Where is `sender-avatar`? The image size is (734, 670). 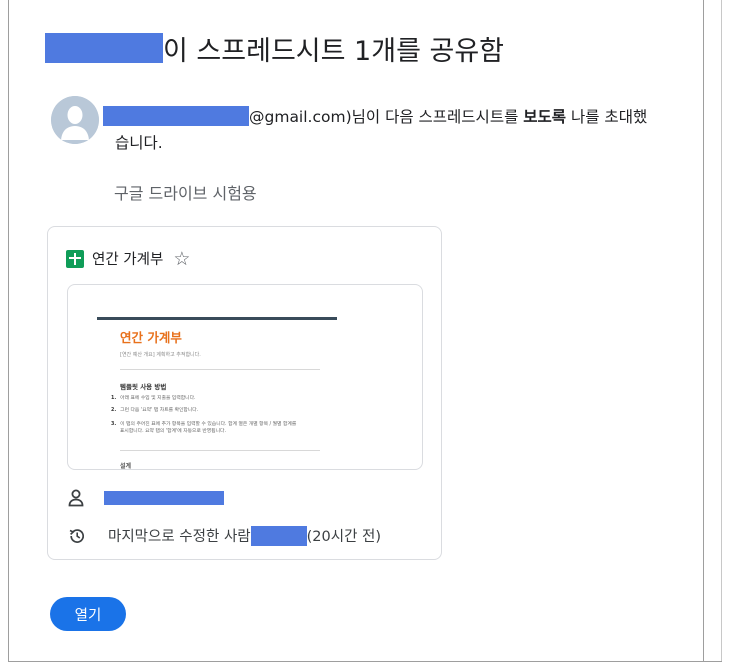 sender-avatar is located at coordinates (75, 120).